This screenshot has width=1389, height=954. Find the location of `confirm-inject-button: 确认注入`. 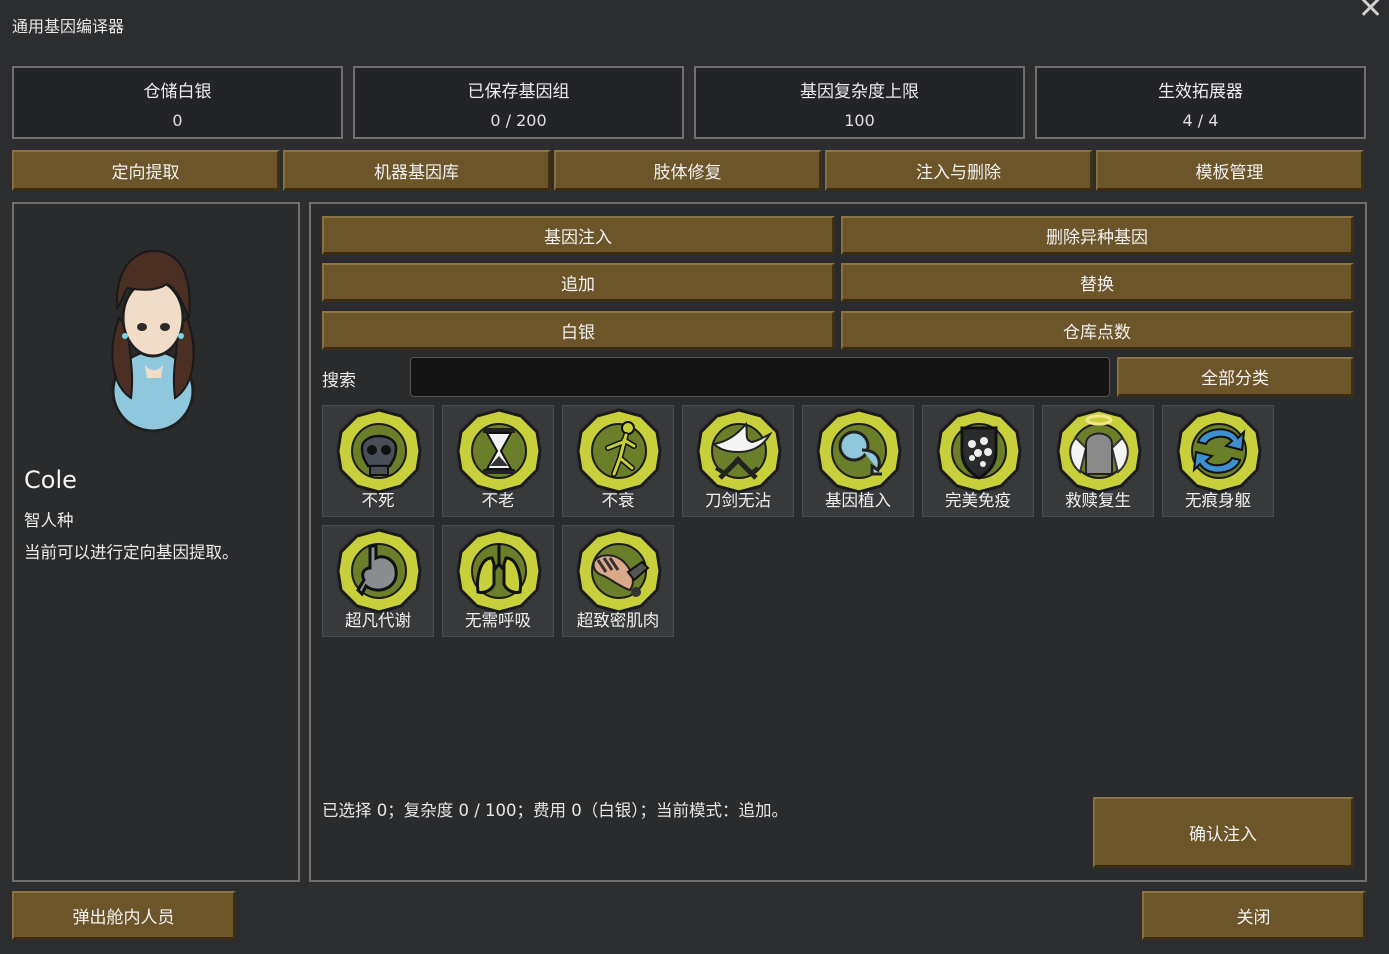

confirm-inject-button: 确认注入 is located at coordinates (1223, 832).